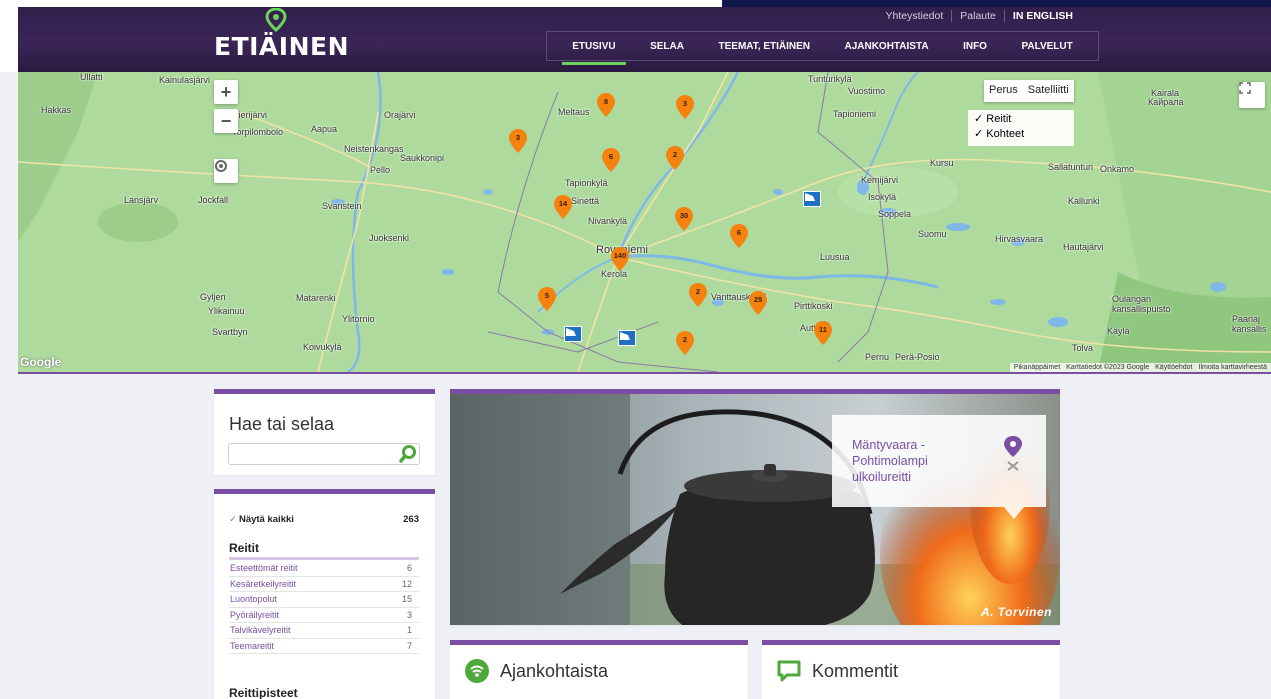 This screenshot has height=699, width=1271. Describe the element at coordinates (823, 333) in the screenshot. I see `cluster-marker: 11` at that location.